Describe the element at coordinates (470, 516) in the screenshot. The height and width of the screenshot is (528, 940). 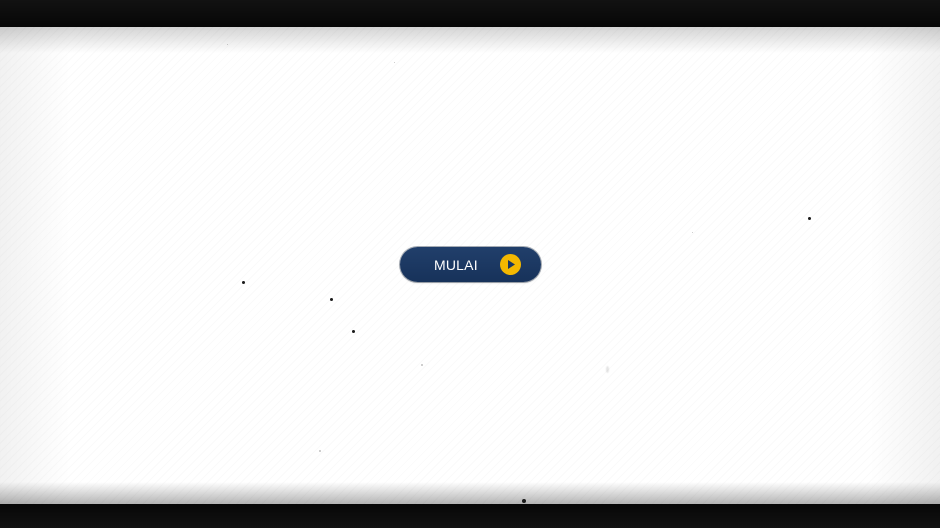
I see `letterbox-bottom` at that location.